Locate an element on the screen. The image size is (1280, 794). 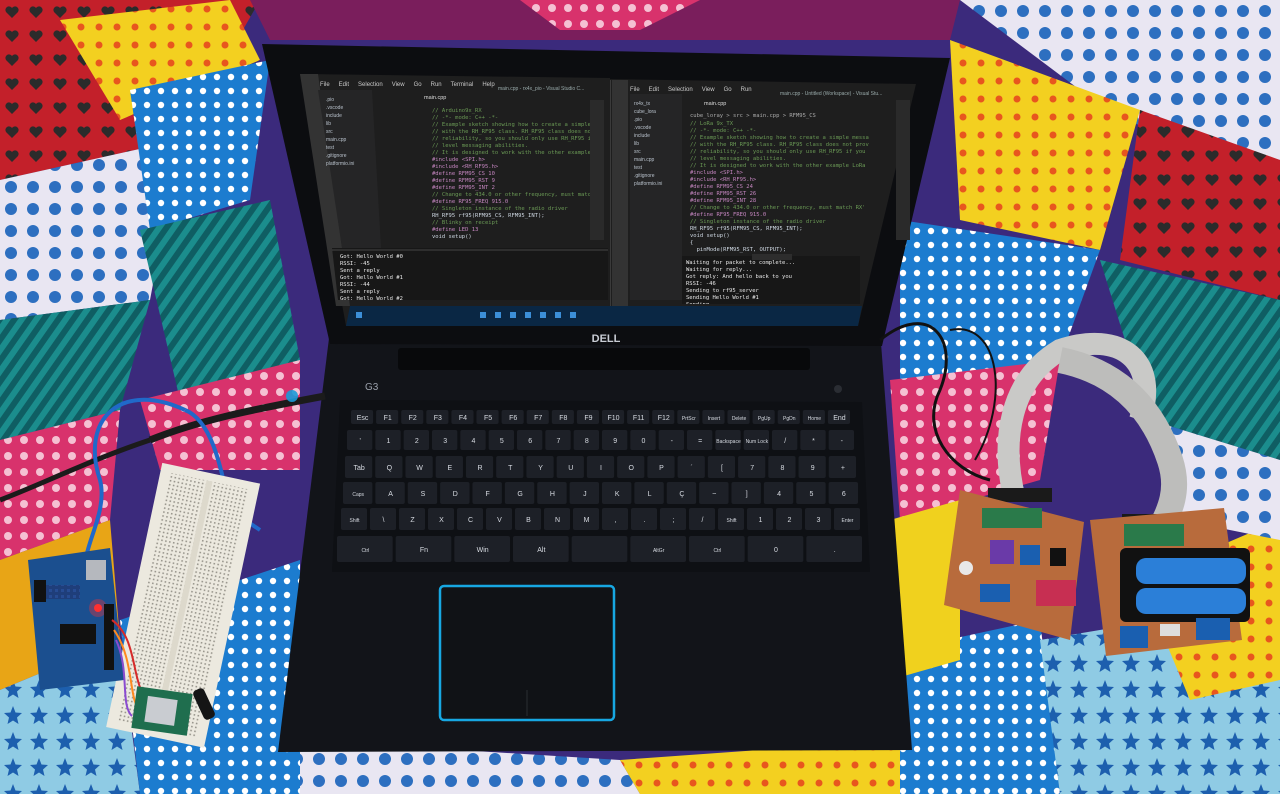
key-label: F8 is located at coordinates (563, 418).